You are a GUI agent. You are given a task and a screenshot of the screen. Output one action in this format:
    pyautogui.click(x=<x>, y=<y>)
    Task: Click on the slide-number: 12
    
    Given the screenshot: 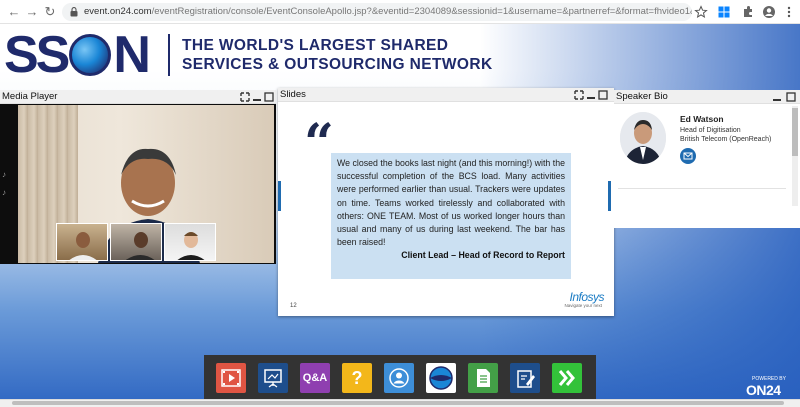 What is the action you would take?
    pyautogui.click(x=293, y=306)
    